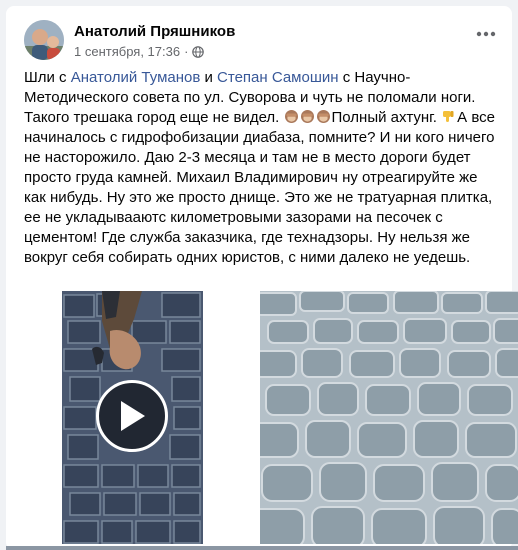 The height and width of the screenshot is (550, 518). Describe the element at coordinates (44, 40) in the screenshot. I see `avatar` at that location.